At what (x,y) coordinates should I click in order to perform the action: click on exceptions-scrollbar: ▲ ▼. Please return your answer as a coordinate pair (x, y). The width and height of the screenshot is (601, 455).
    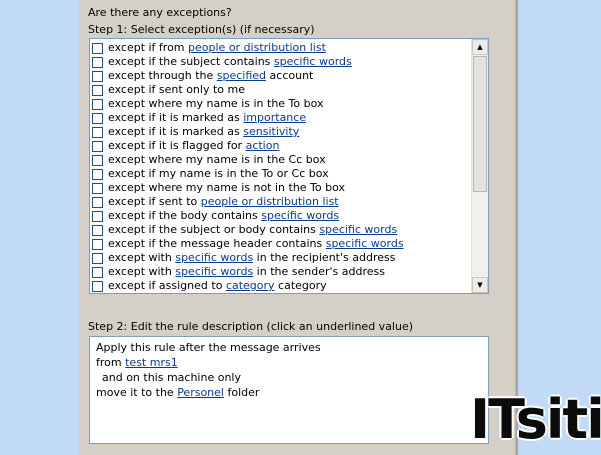
    Looking at the image, I should click on (479, 166).